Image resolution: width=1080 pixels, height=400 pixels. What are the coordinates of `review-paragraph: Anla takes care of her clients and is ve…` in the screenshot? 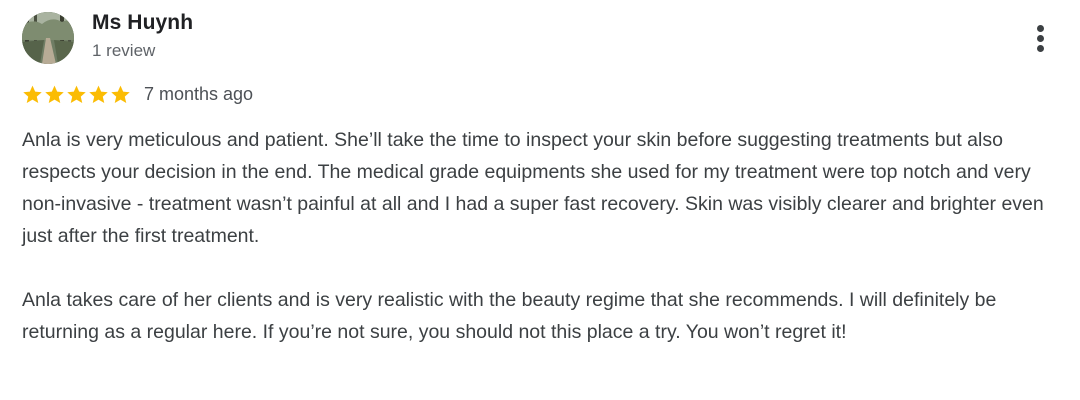 It's located at (509, 316).